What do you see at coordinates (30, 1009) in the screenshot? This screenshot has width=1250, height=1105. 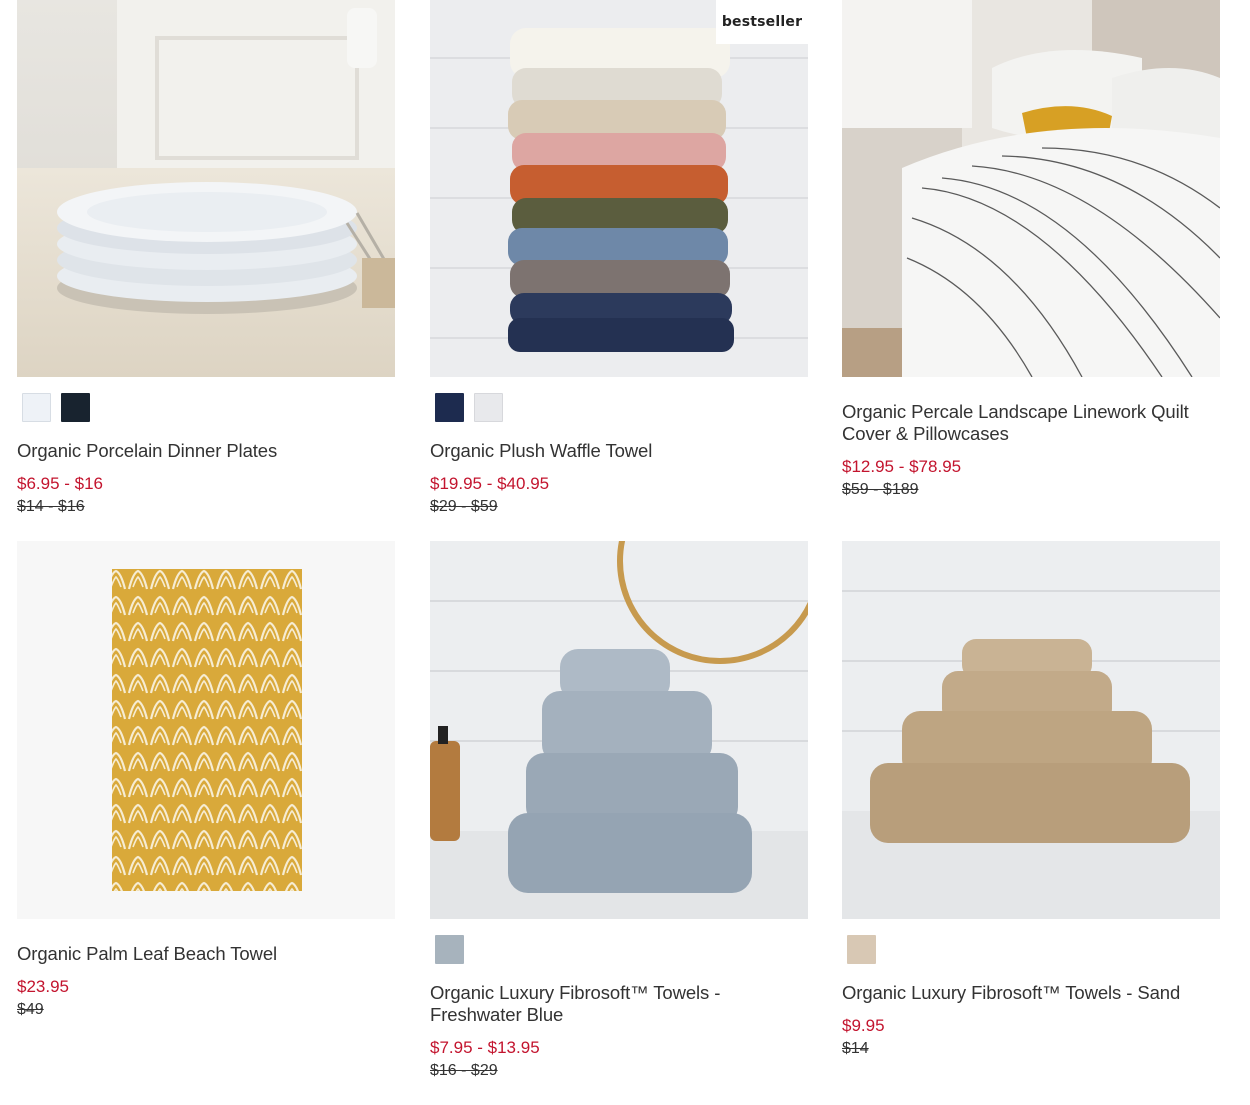 I see `original-price: $49` at bounding box center [30, 1009].